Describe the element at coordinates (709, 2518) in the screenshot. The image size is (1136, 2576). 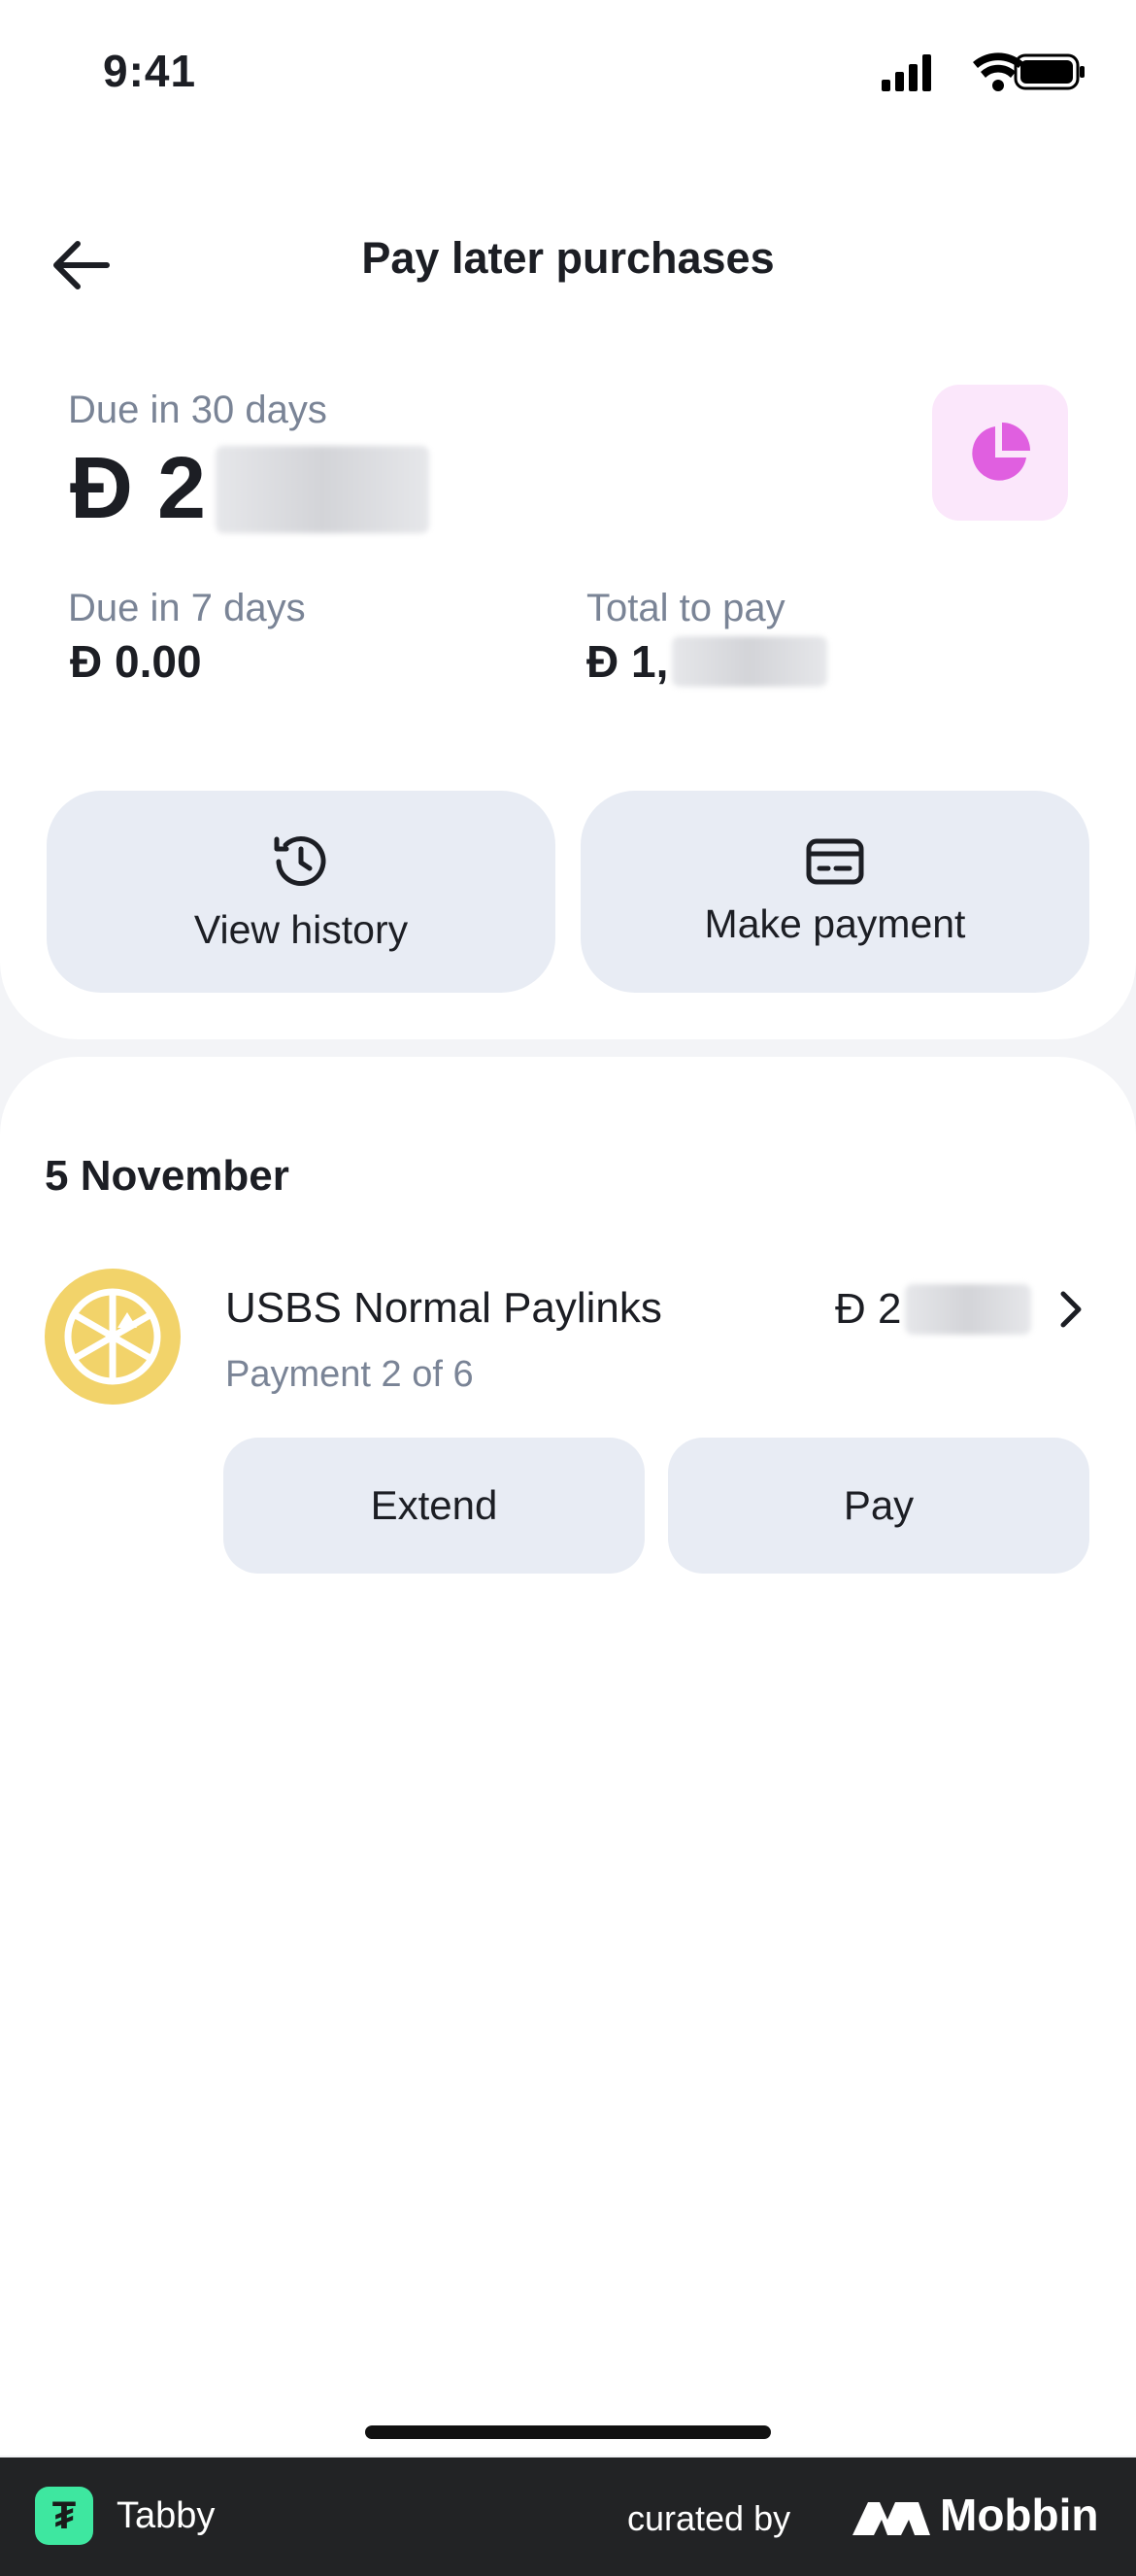
I see `footer-curated-label: curated by` at that location.